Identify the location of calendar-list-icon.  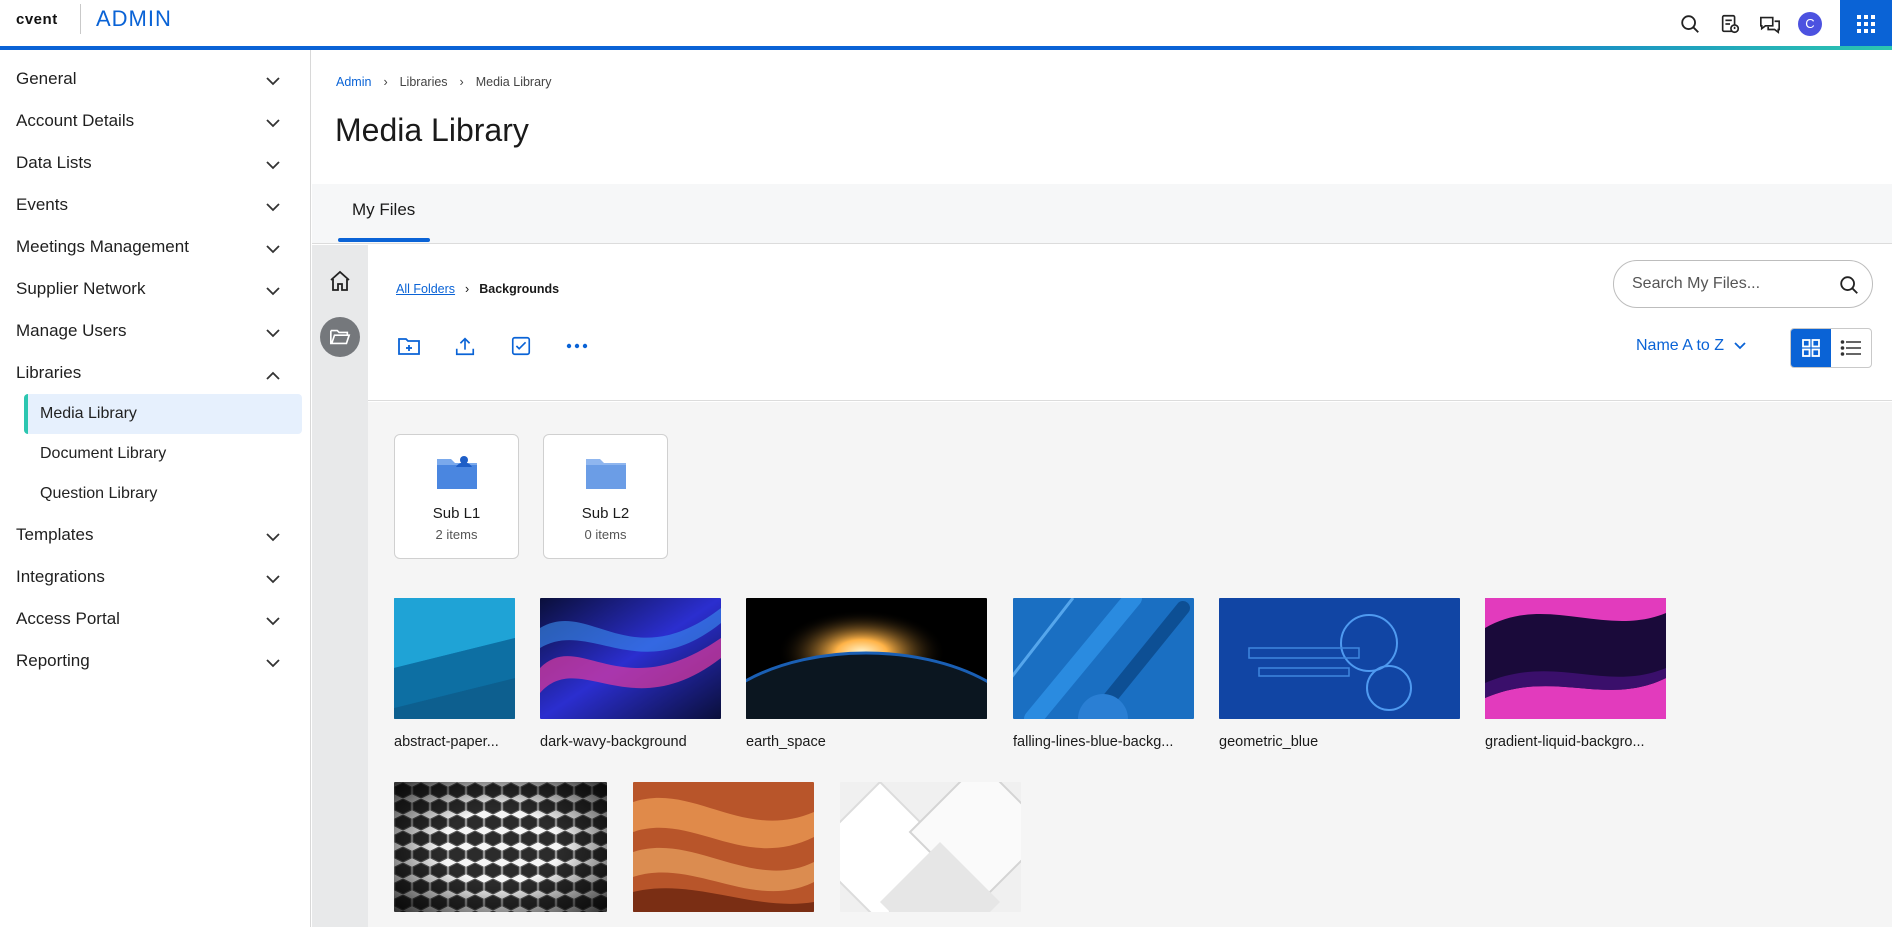
(1730, 24).